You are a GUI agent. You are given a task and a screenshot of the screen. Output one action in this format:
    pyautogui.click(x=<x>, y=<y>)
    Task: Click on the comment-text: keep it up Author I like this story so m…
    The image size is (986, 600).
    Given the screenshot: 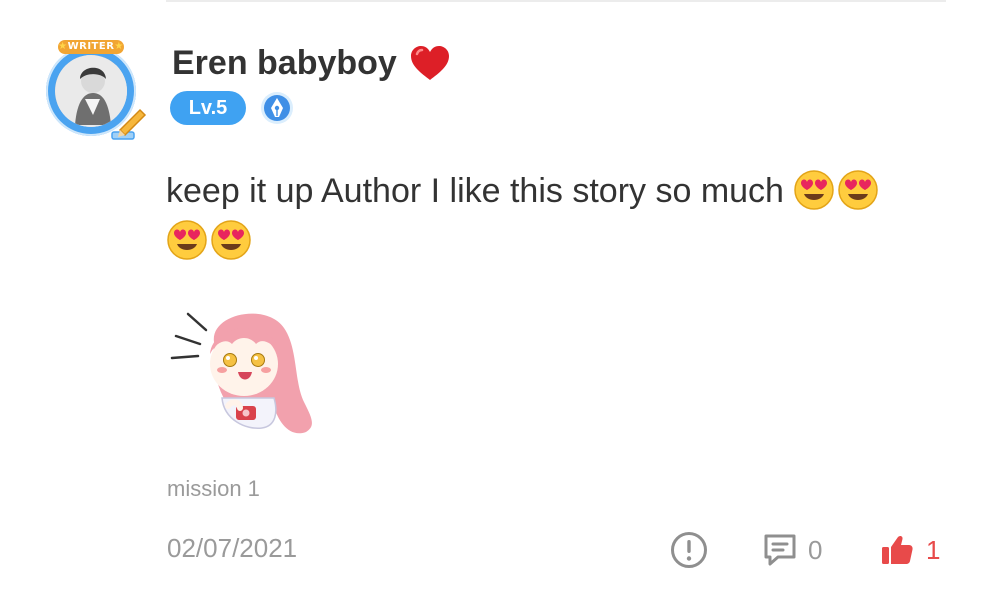 What is the action you would take?
    pyautogui.click(x=556, y=216)
    